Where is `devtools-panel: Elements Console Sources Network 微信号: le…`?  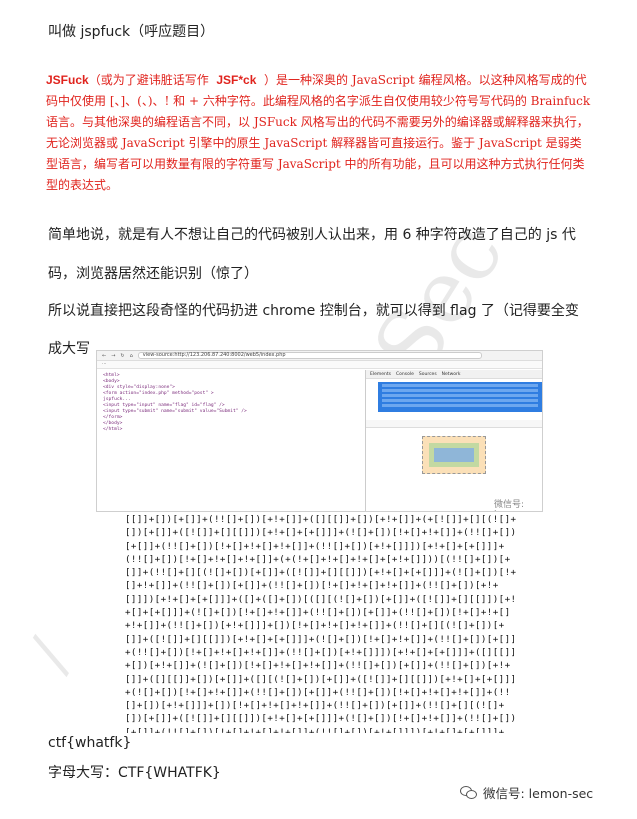 devtools-panel: Elements Console Sources Network 微信号: le… is located at coordinates (453, 440).